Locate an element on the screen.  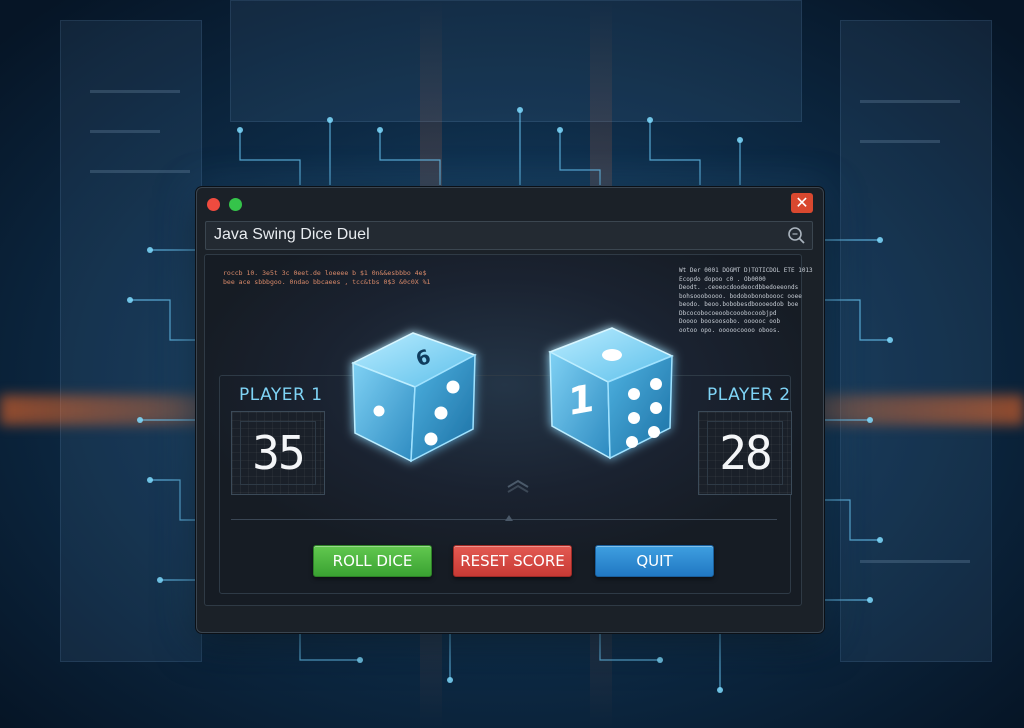
player2-label: PLAYER 2 is located at coordinates (749, 395).